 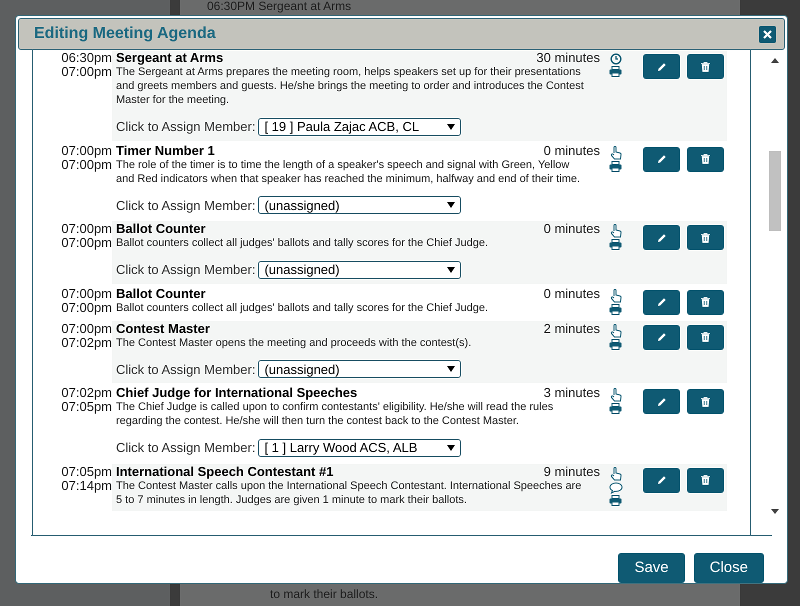 I want to click on scrollbar-thumb, so click(x=775, y=191).